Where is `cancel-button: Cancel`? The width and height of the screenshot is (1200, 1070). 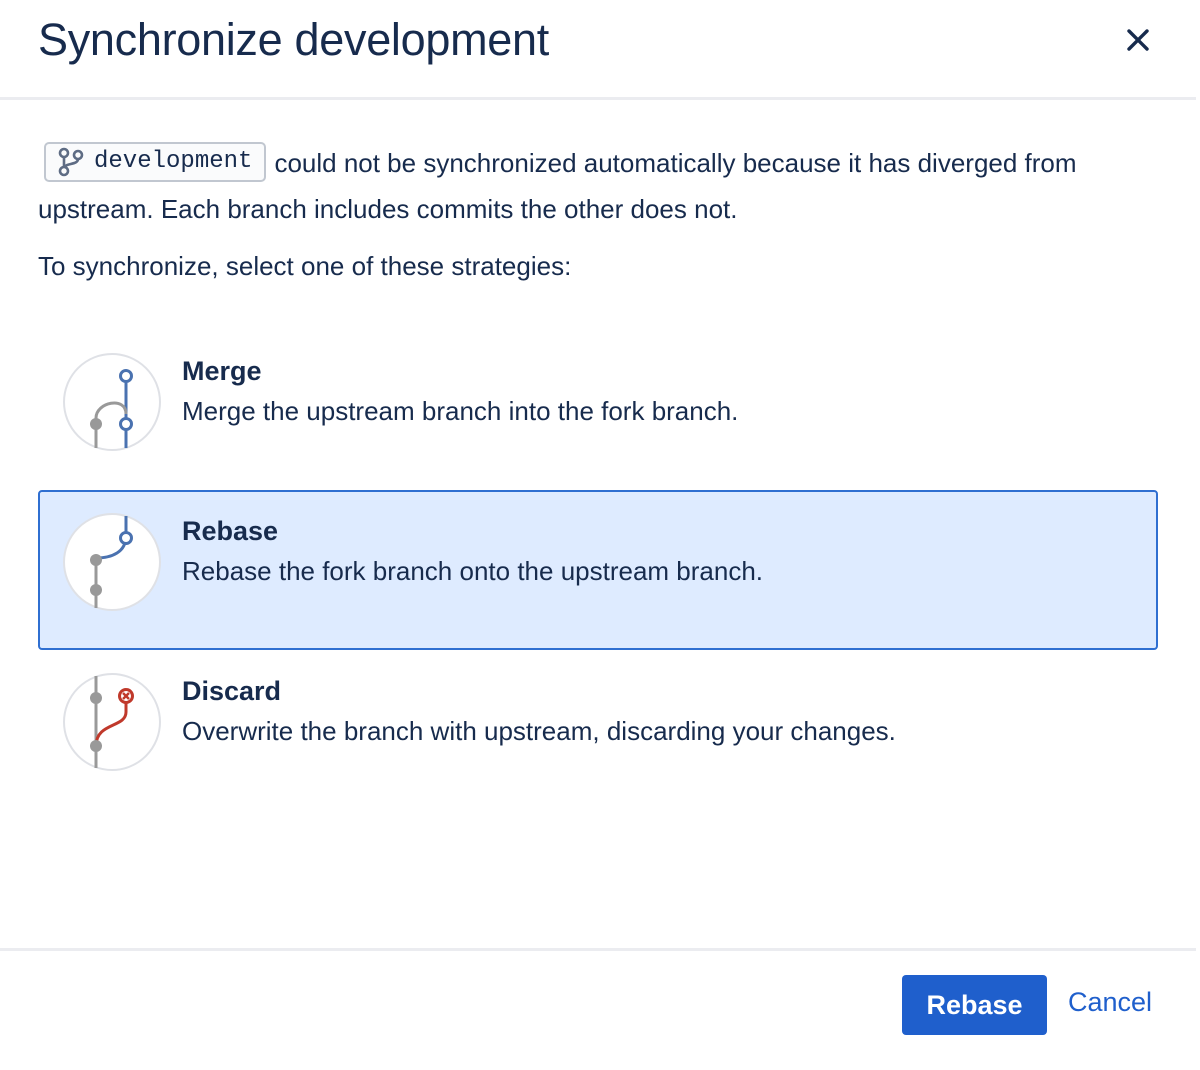
cancel-button: Cancel is located at coordinates (1110, 1002).